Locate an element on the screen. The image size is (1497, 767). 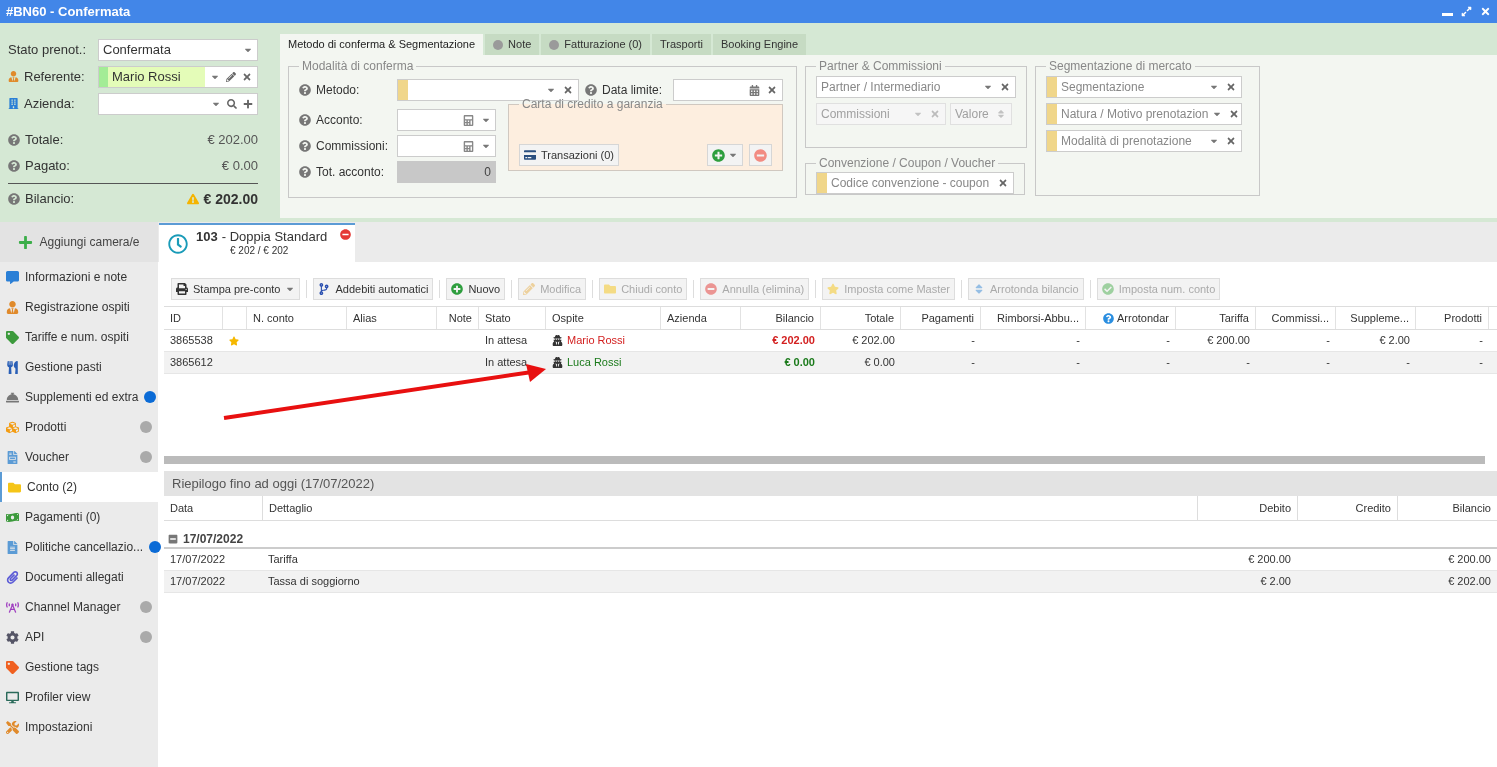
room-tab: 103 - Doppia Standard € 202 / € 202 is located at coordinates (257, 242).